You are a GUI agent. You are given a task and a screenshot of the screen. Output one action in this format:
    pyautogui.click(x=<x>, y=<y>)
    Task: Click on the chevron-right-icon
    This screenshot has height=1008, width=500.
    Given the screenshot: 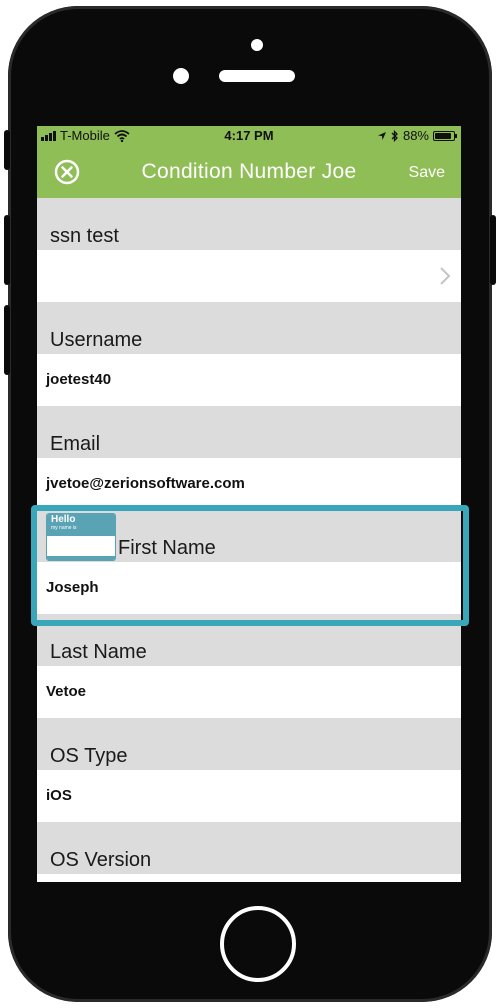 What is the action you would take?
    pyautogui.click(x=445, y=276)
    